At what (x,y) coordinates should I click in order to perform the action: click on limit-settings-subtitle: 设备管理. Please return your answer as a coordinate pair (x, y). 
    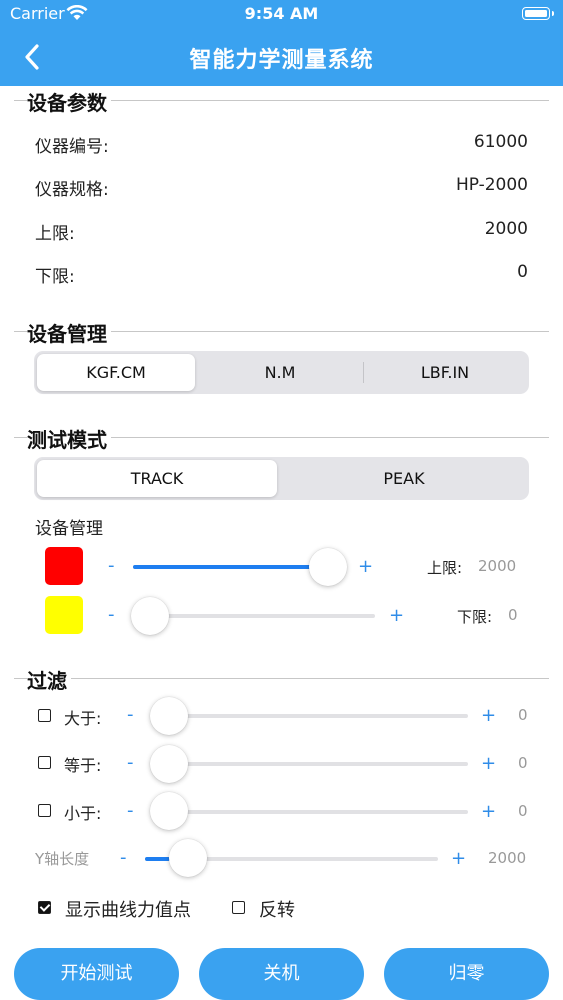
    Looking at the image, I should click on (69, 529).